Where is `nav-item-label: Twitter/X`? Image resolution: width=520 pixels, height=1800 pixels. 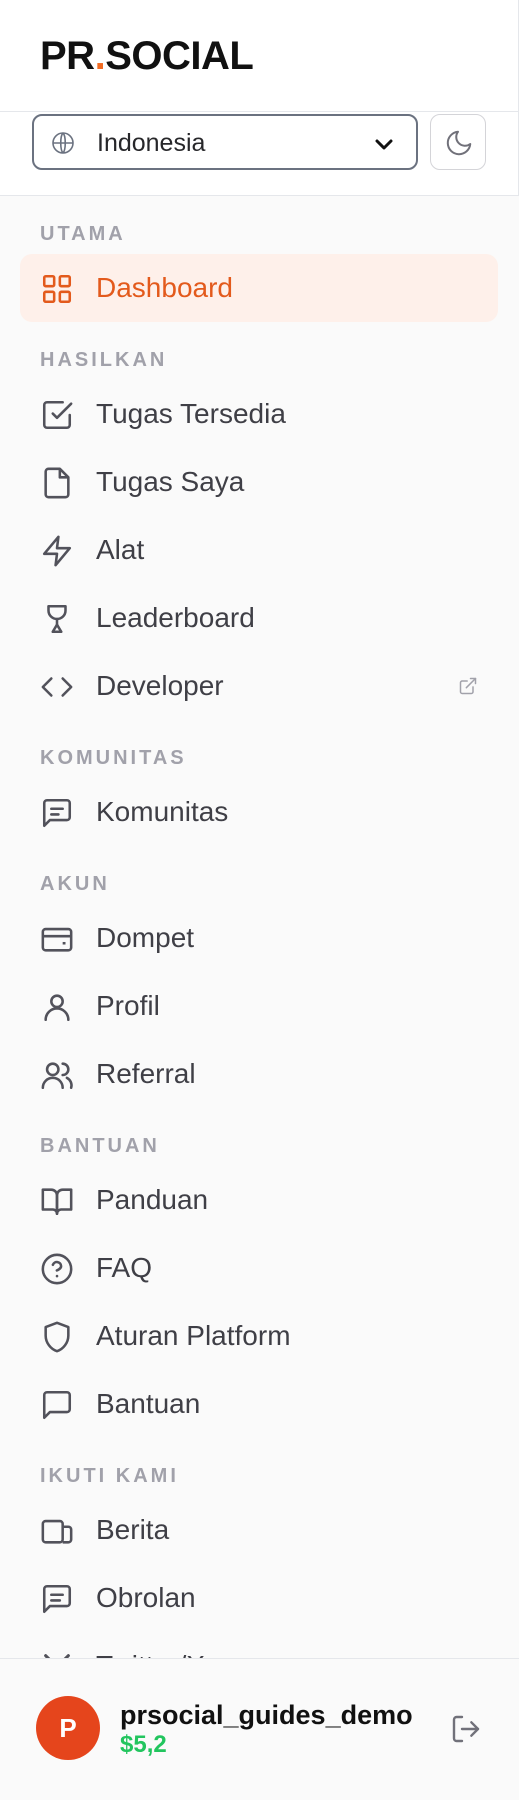
nav-item-label: Twitter/X is located at coordinates (150, 1654).